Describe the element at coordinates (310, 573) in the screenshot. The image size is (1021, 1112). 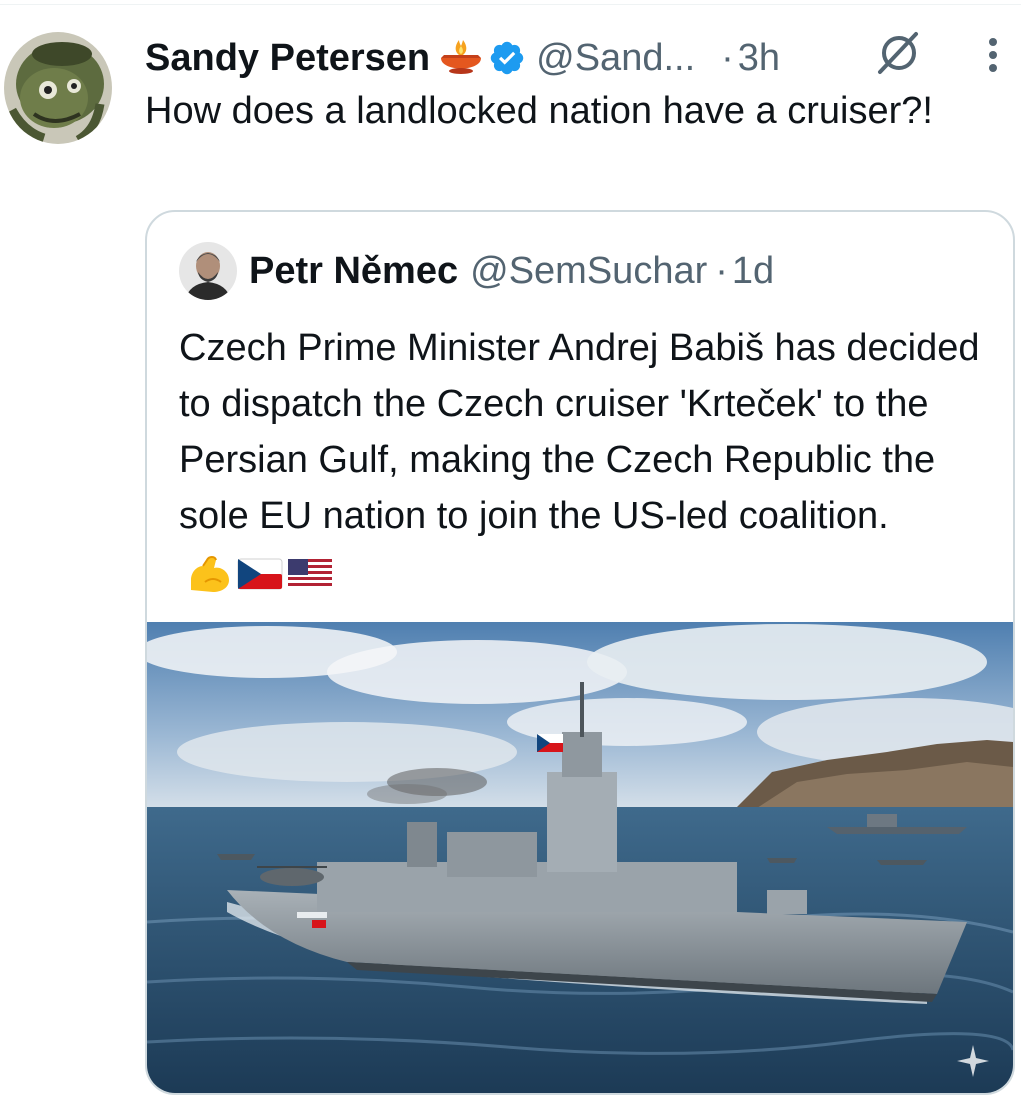
I see `us-flag-icon` at that location.